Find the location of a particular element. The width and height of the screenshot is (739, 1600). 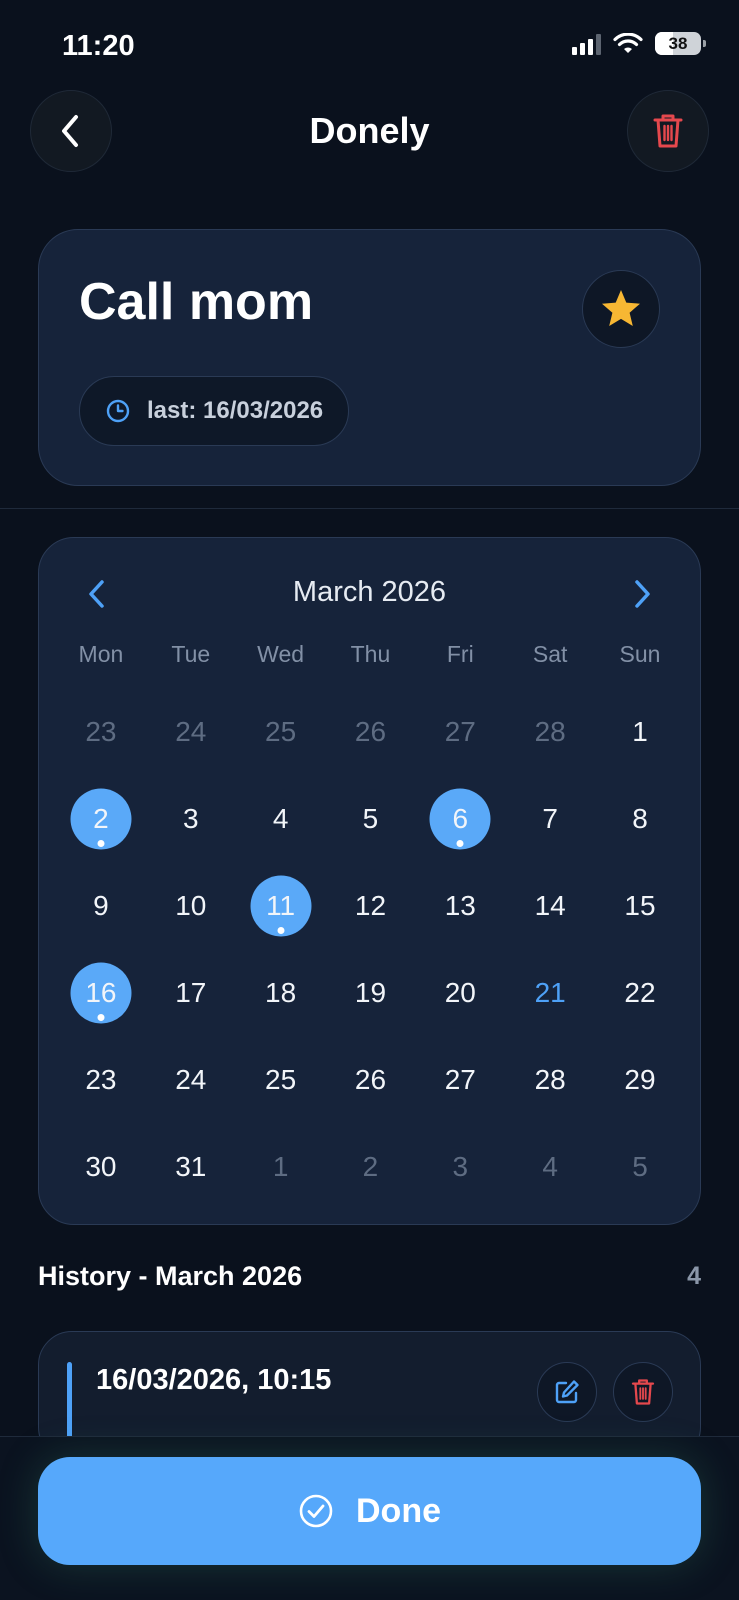

weekday-label: Tue is located at coordinates (191, 654).